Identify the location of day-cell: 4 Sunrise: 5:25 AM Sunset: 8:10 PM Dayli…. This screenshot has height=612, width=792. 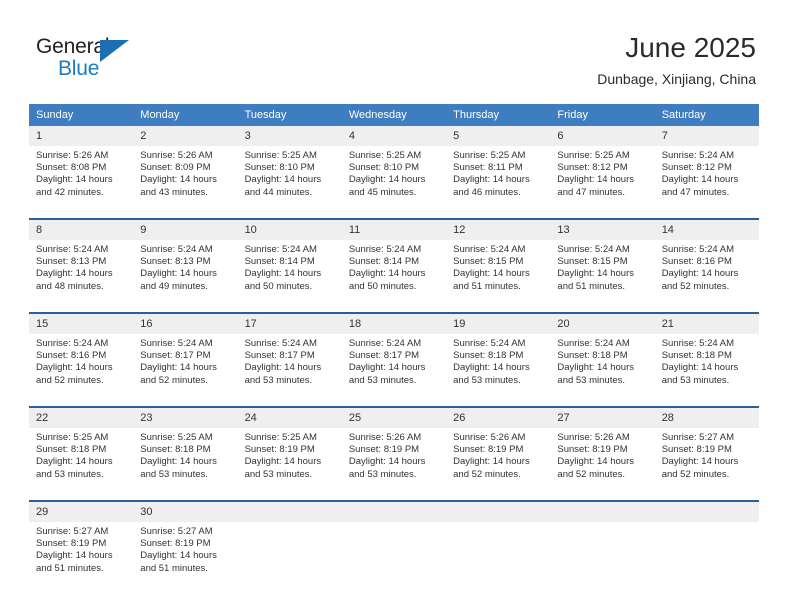
(394, 172).